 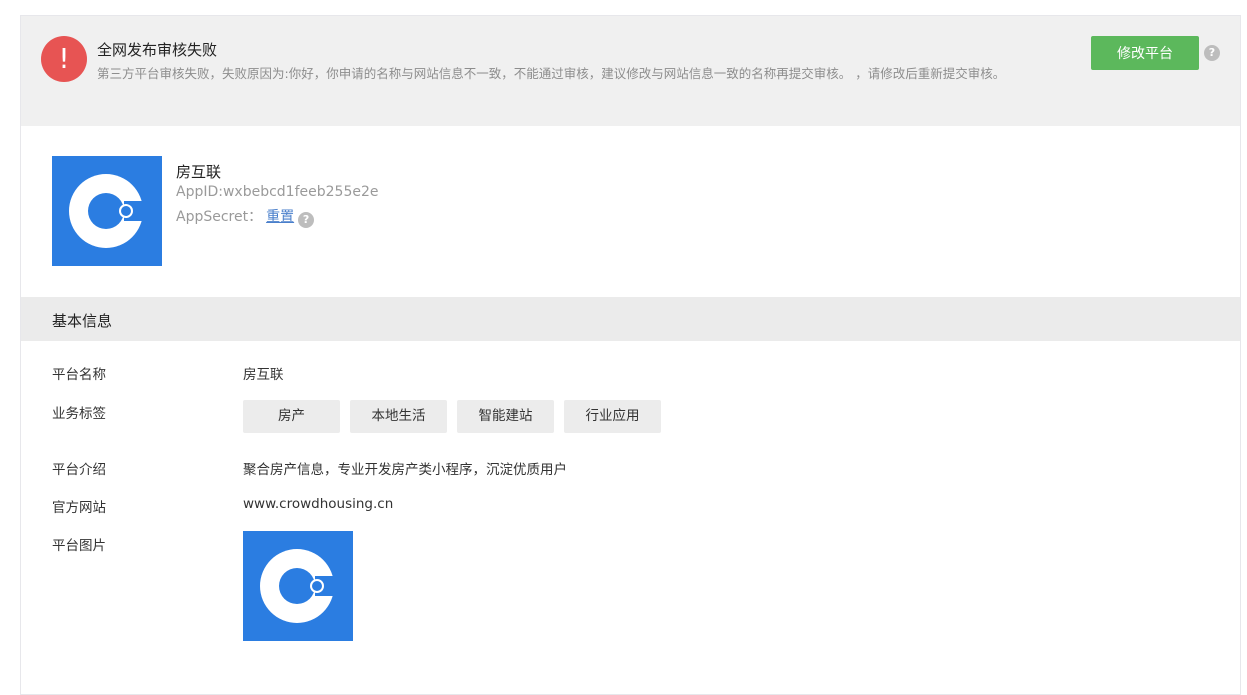 I want to click on tag-item: 本地生活, so click(x=398, y=416).